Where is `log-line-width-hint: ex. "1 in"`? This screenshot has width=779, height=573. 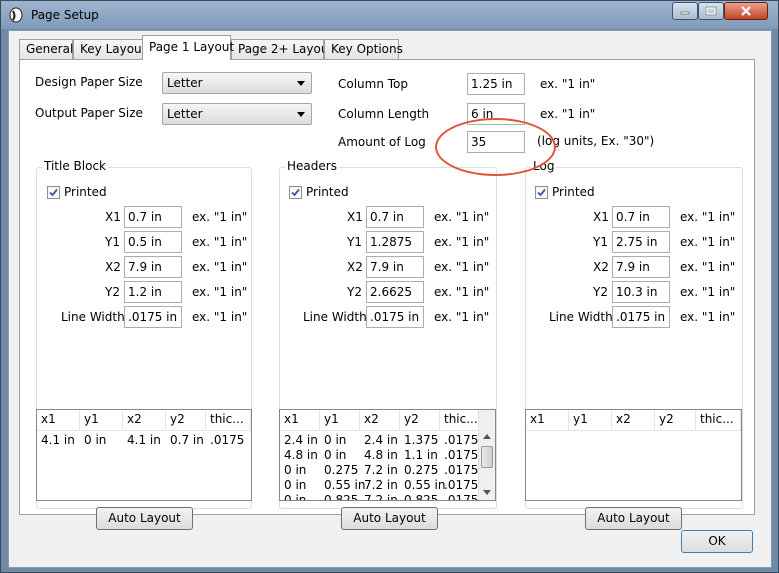 log-line-width-hint: ex. "1 in" is located at coordinates (708, 317).